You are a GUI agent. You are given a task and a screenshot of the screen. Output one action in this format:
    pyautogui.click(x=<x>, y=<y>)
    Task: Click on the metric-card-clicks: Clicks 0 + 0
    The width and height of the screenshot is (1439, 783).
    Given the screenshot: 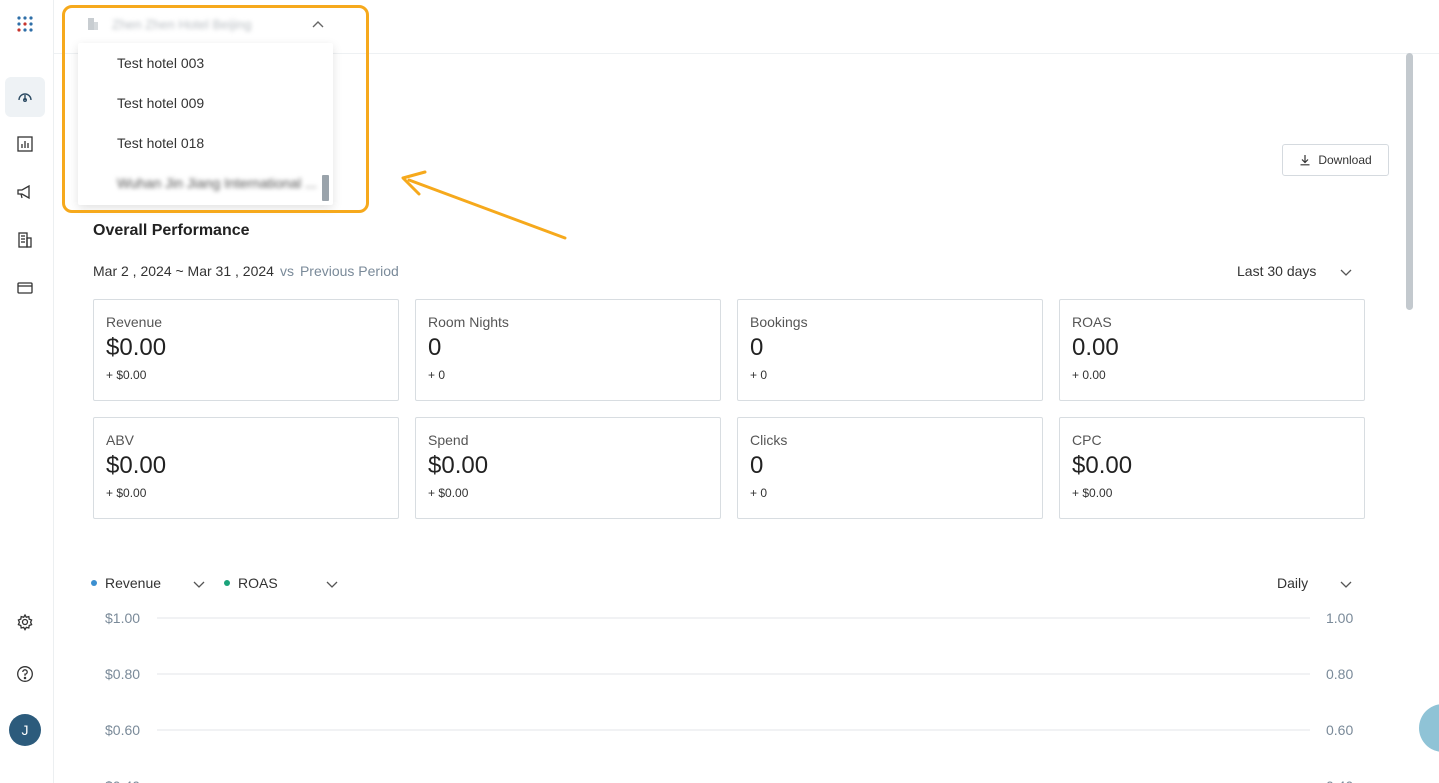 What is the action you would take?
    pyautogui.click(x=890, y=468)
    